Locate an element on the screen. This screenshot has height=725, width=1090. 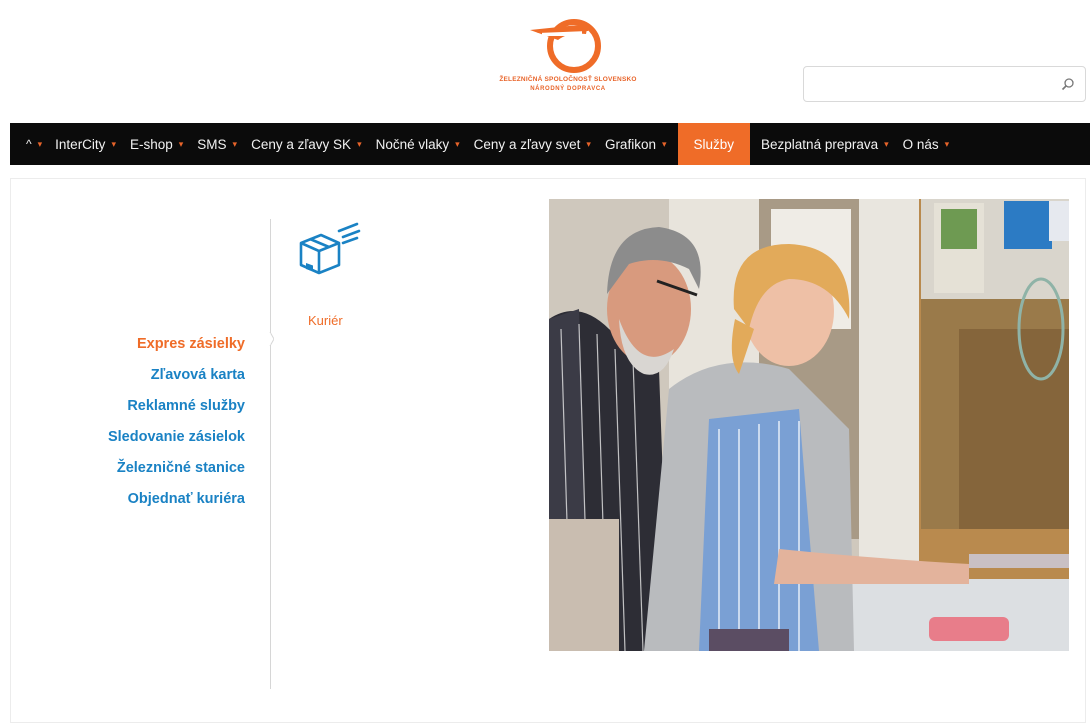
nav-item-ceny-sk: Ceny a zľavy SK ▾ is located at coordinates (306, 144).